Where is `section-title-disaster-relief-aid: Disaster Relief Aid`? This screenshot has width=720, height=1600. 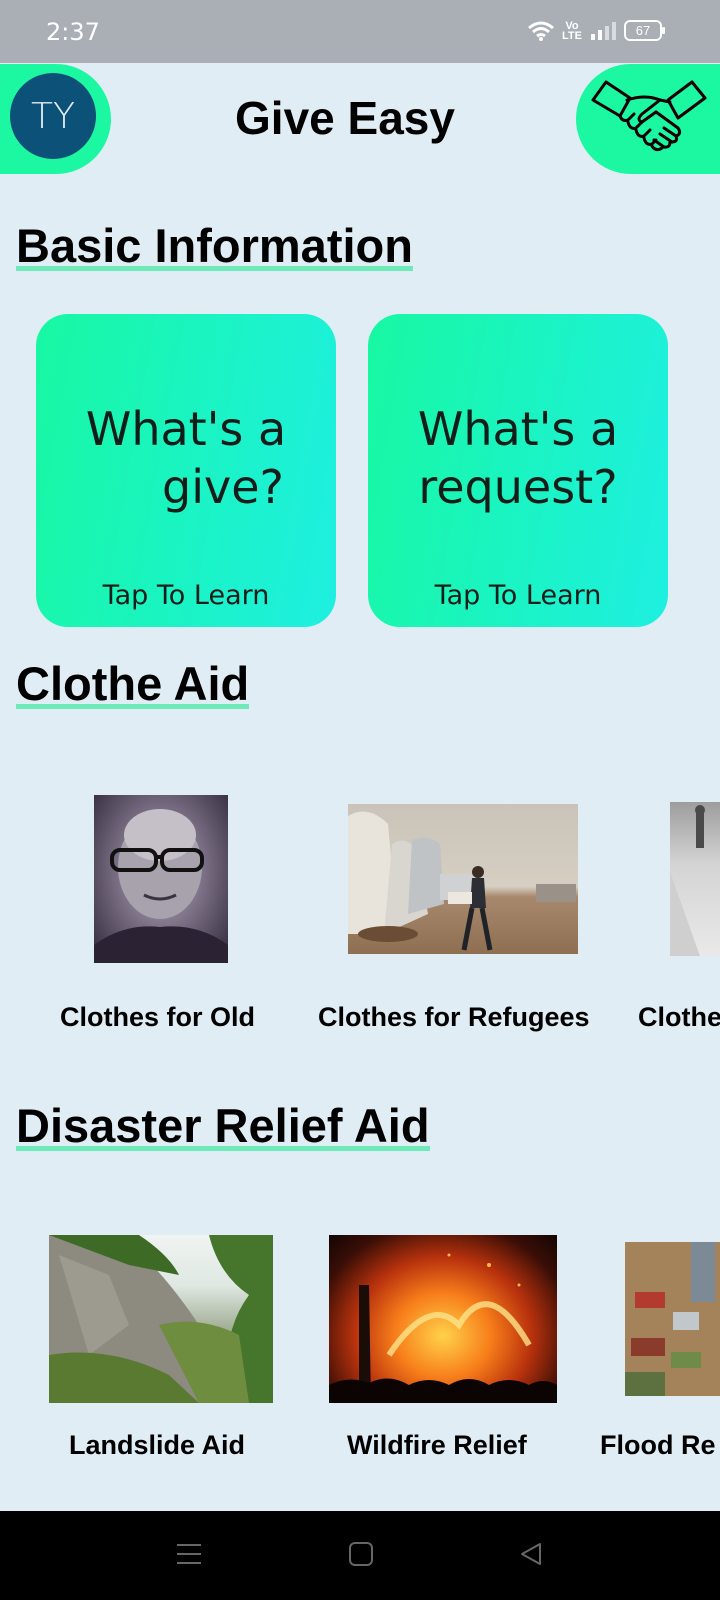 section-title-disaster-relief-aid: Disaster Relief Aid is located at coordinates (223, 1125).